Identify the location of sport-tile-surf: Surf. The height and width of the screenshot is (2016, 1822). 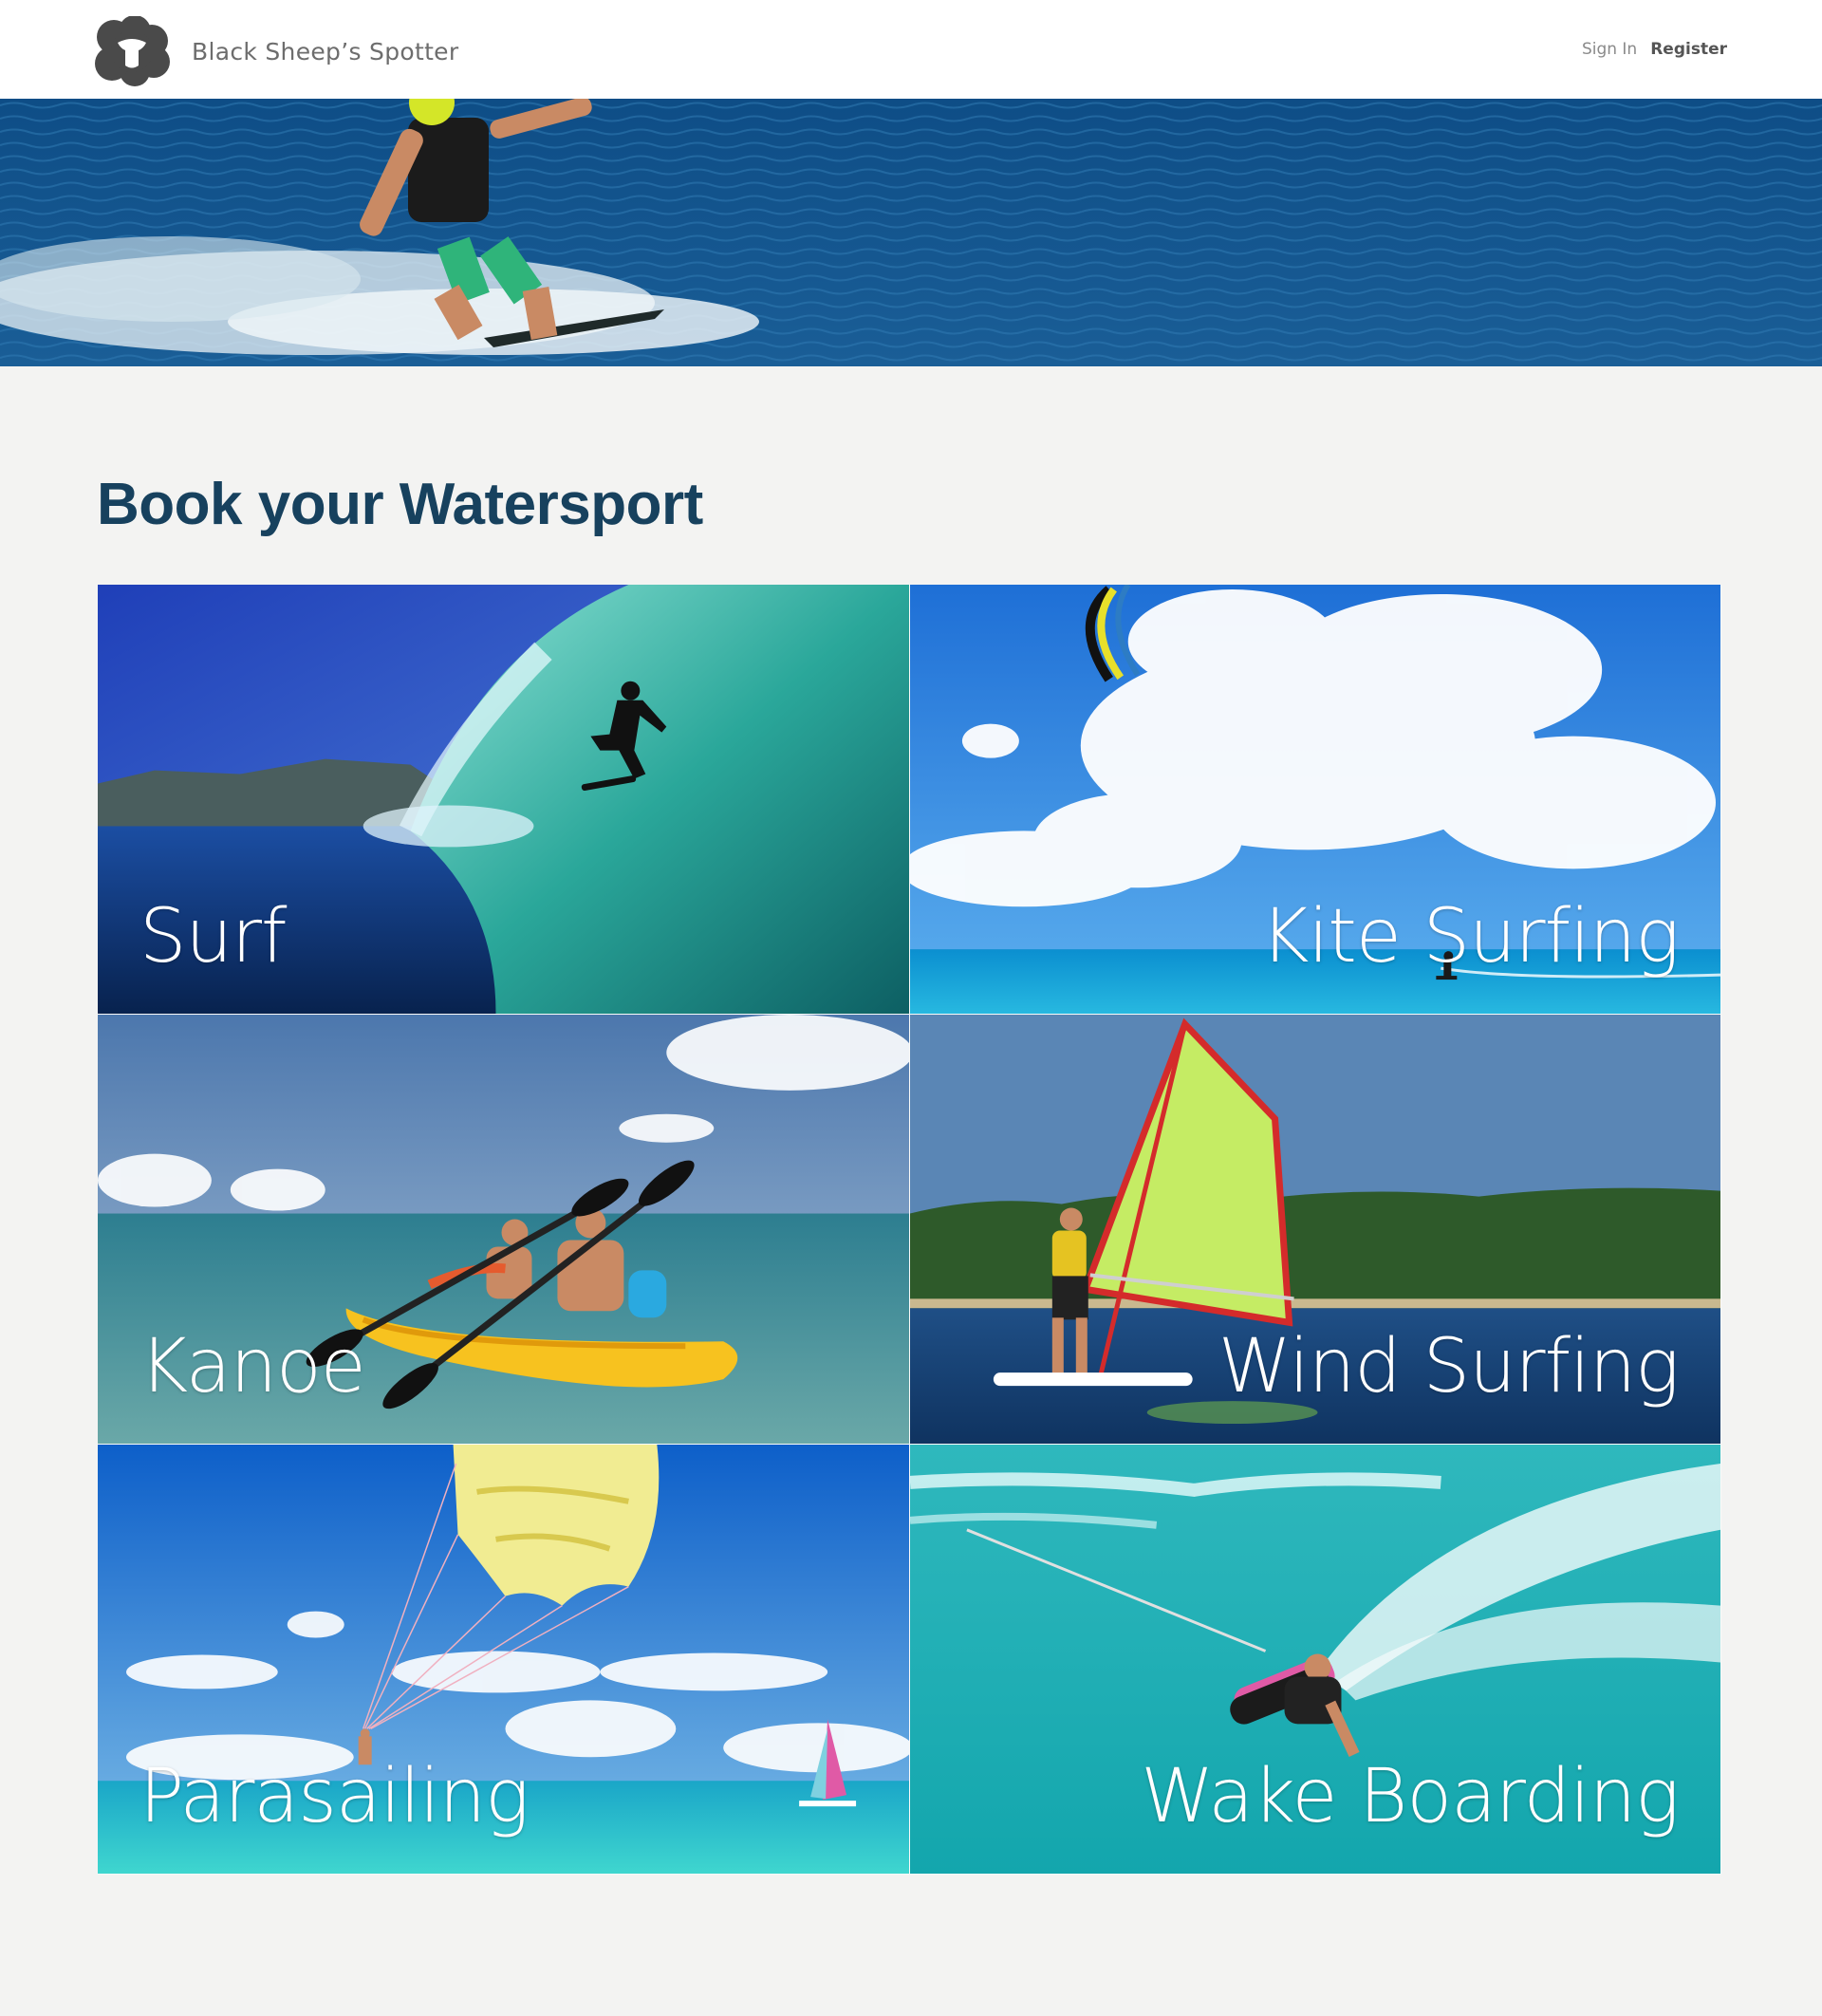
(504, 800).